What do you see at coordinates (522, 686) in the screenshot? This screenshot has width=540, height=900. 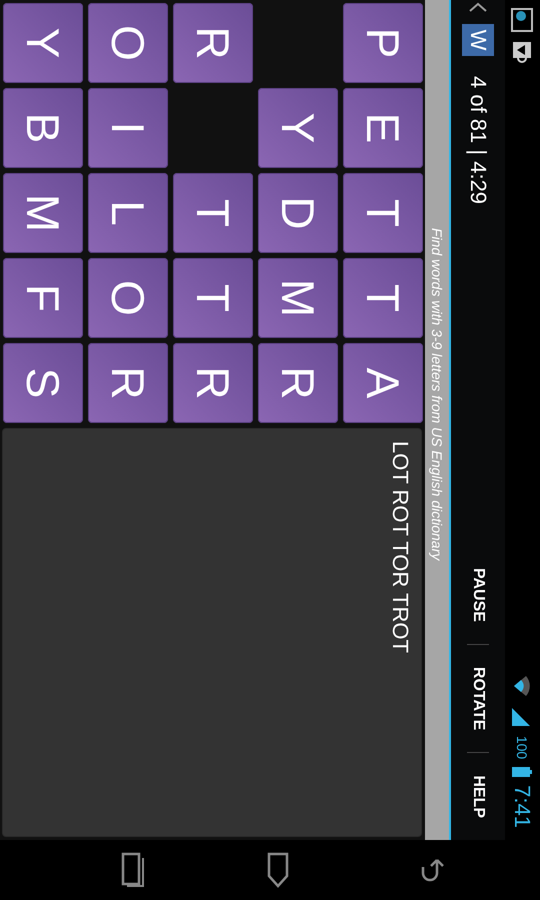 I see `wifi-icon` at bounding box center [522, 686].